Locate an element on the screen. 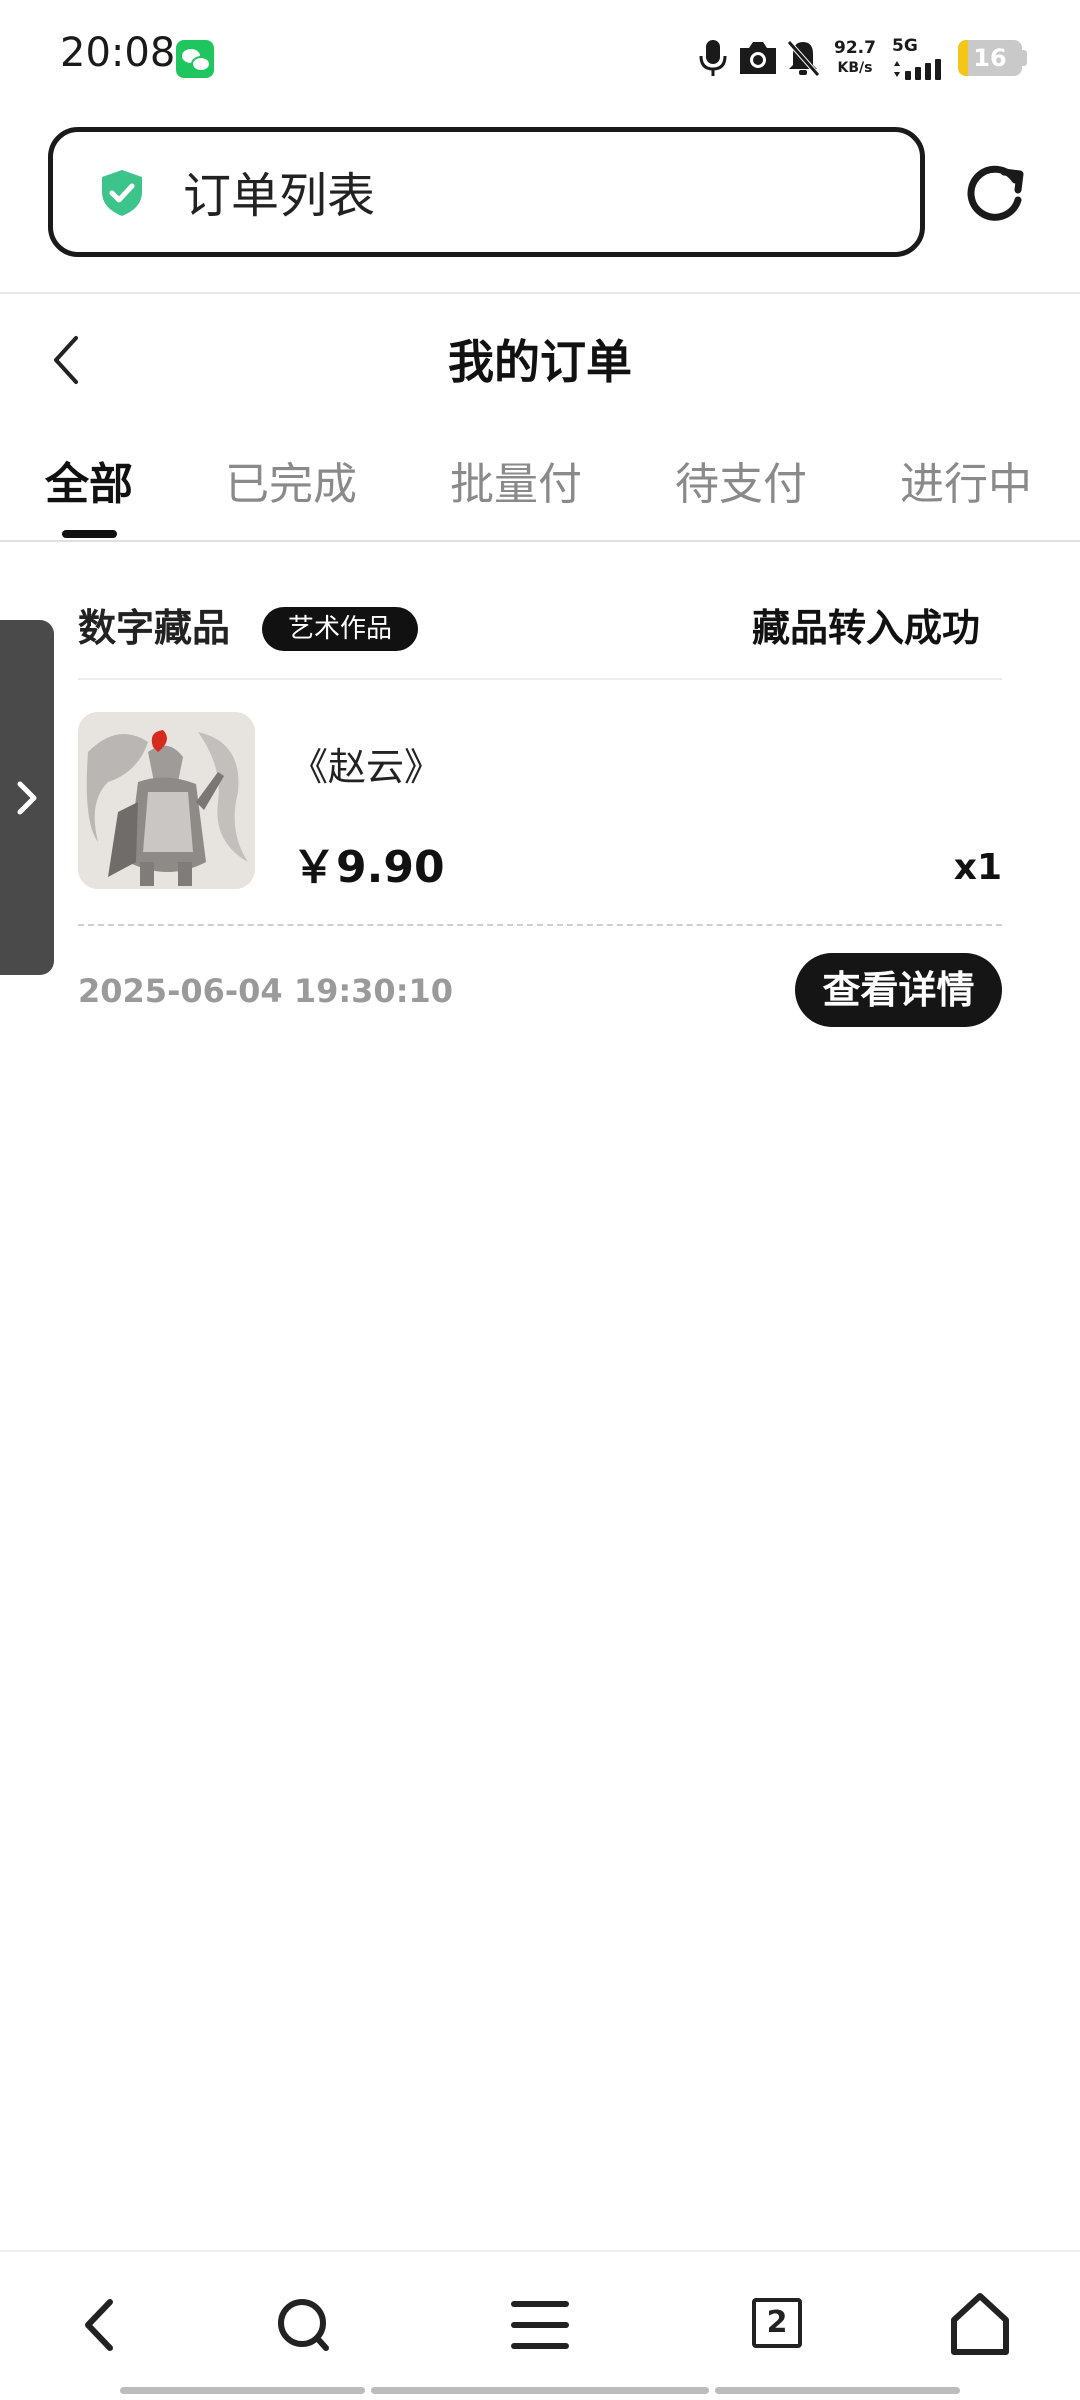  product-image is located at coordinates (166, 800).